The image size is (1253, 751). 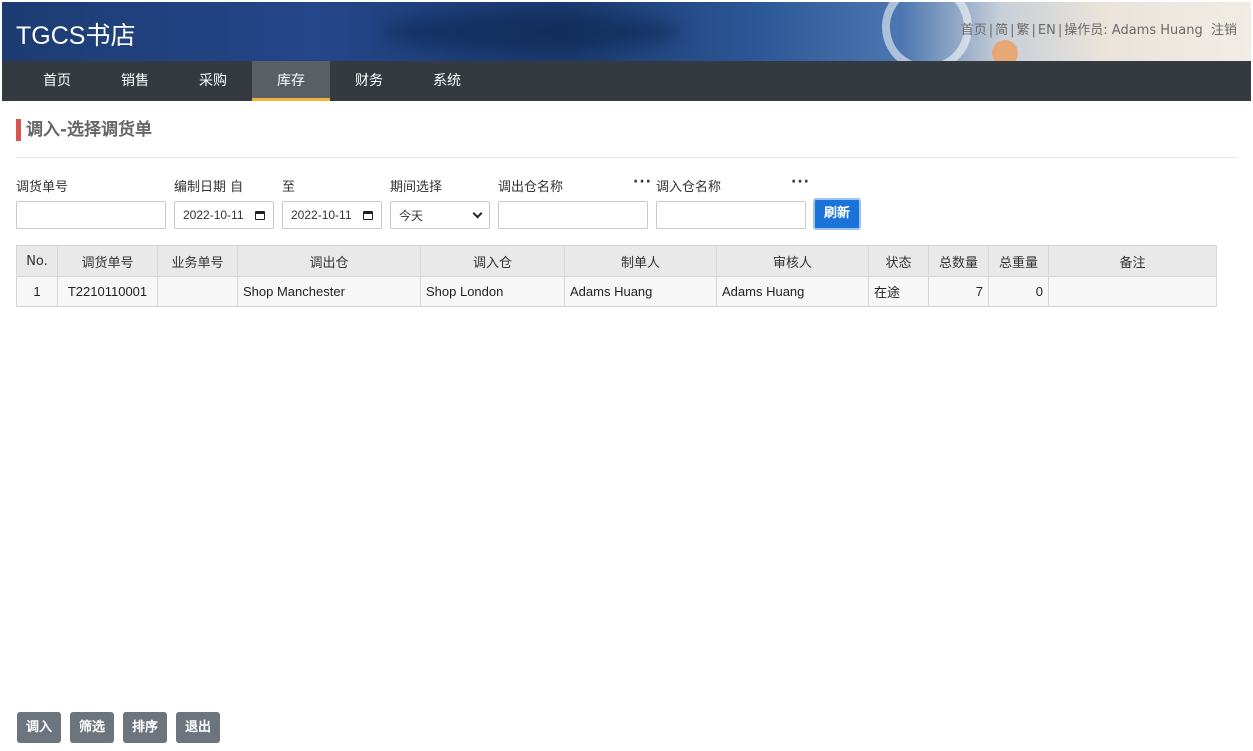 I want to click on period-selected-value: 今天, so click(x=411, y=215).